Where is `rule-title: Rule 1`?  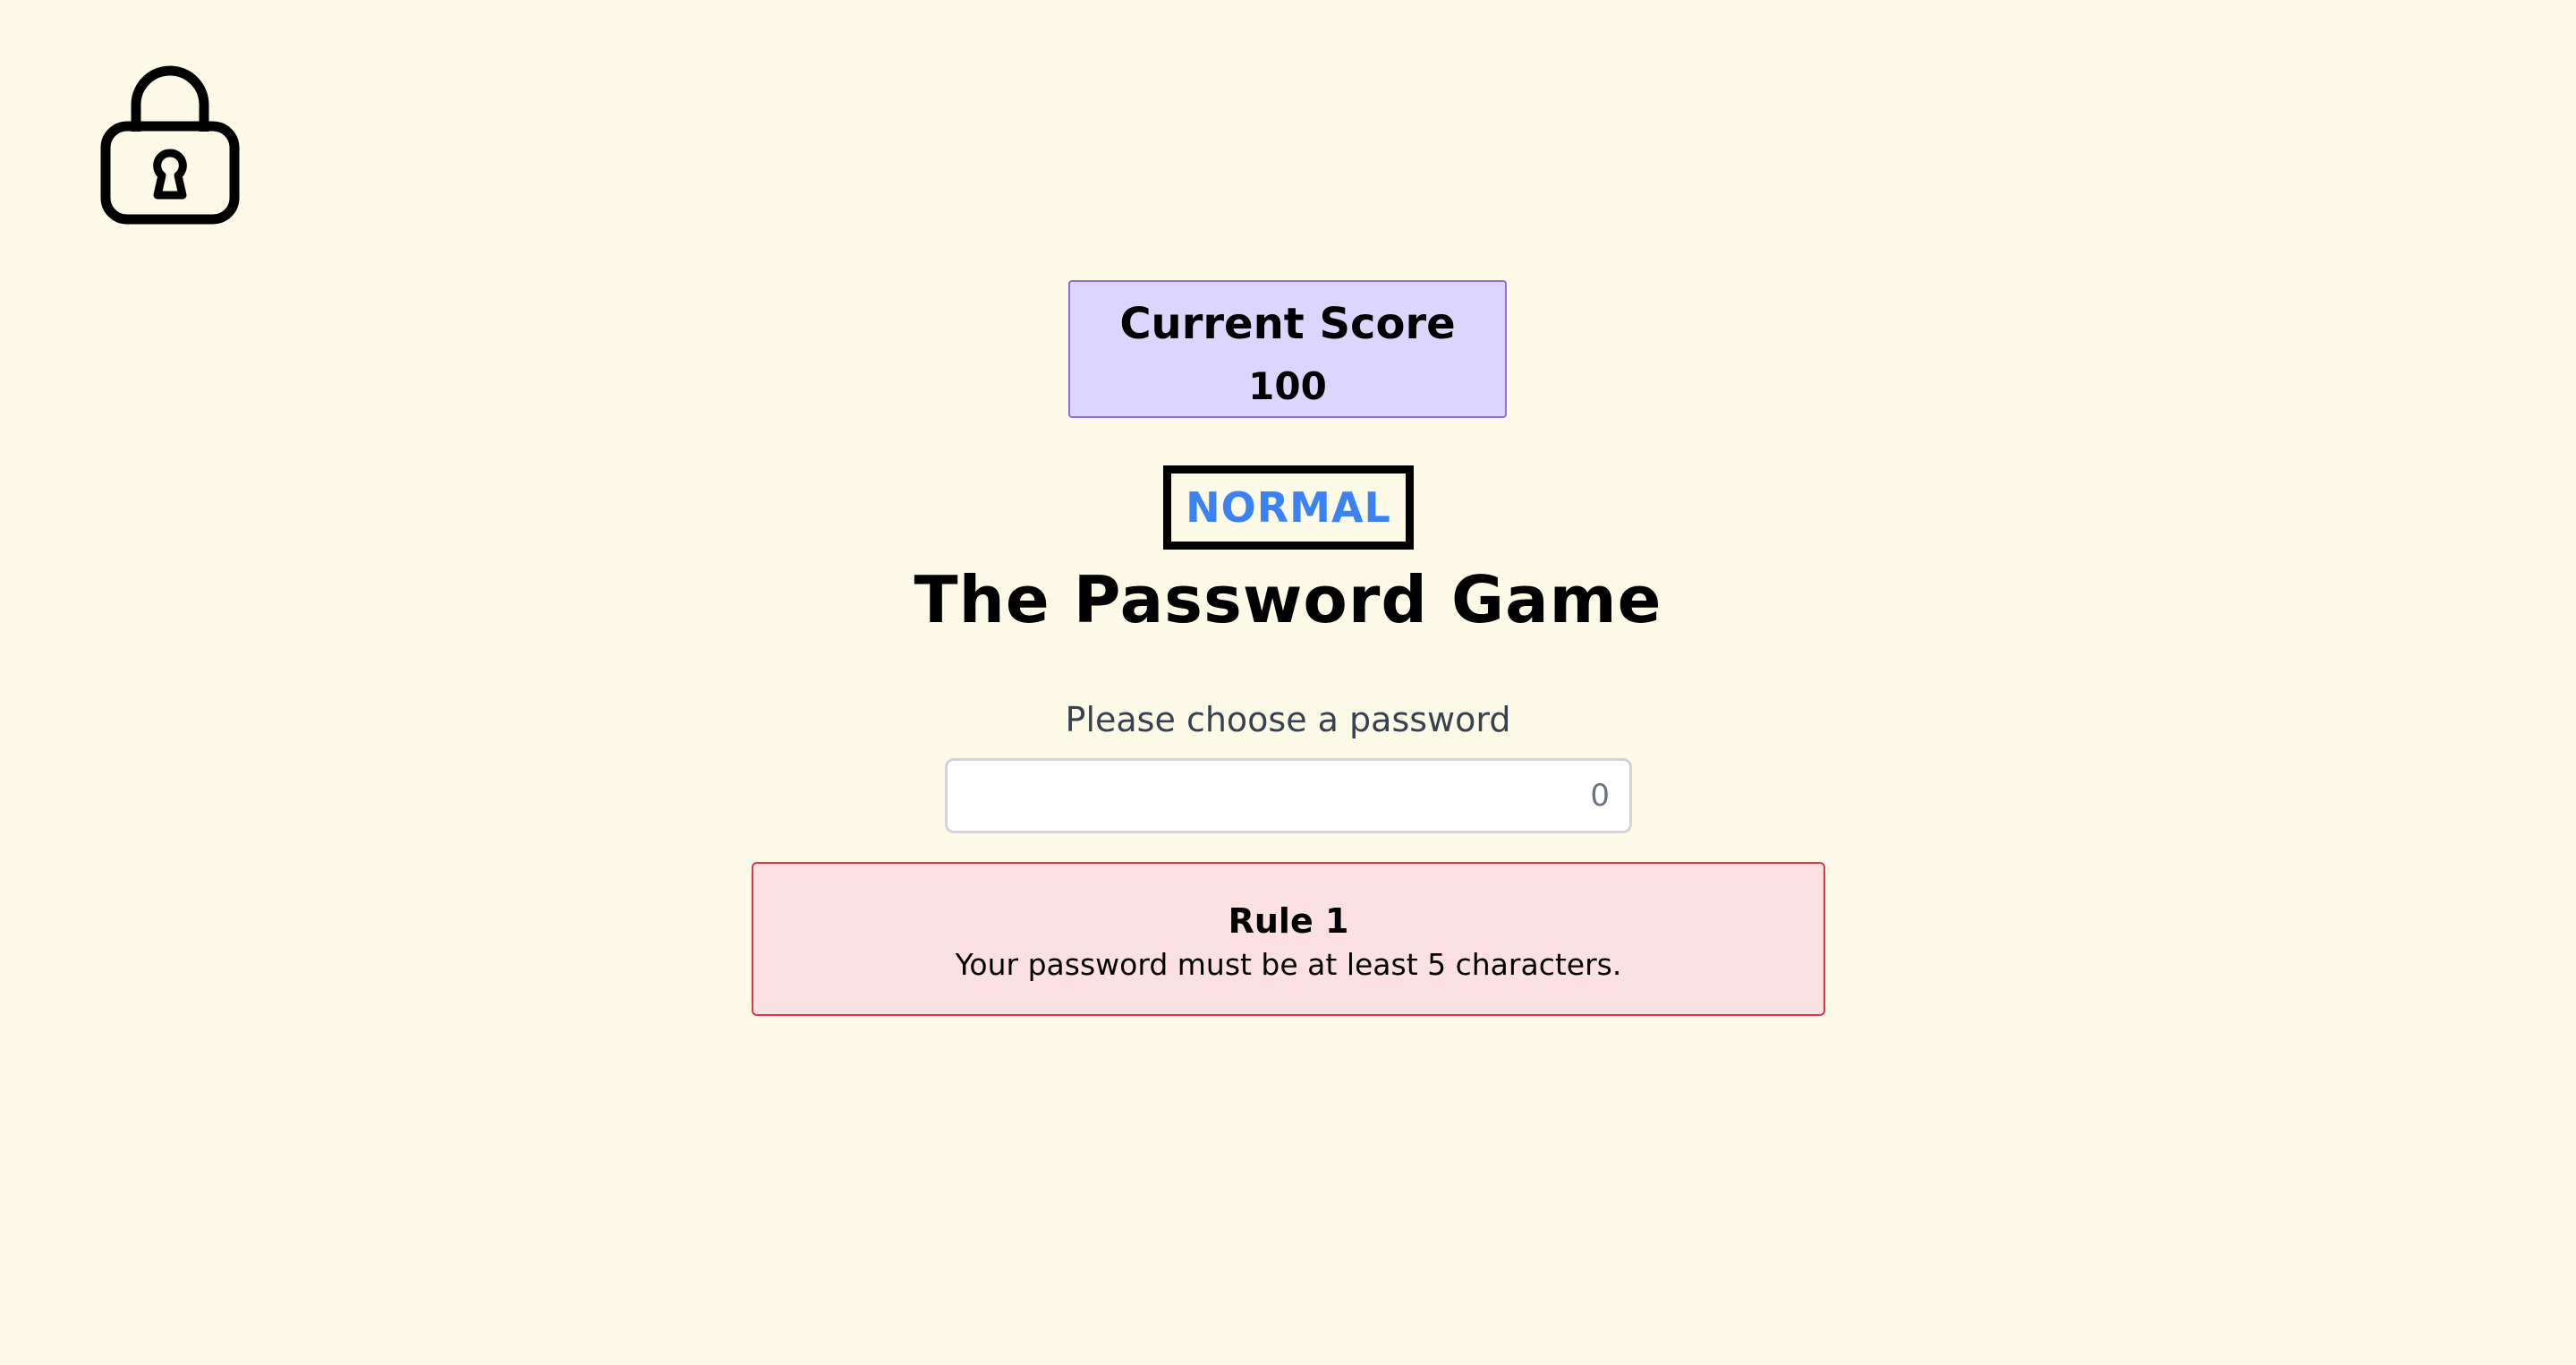 rule-title: Rule 1 is located at coordinates (1288, 921).